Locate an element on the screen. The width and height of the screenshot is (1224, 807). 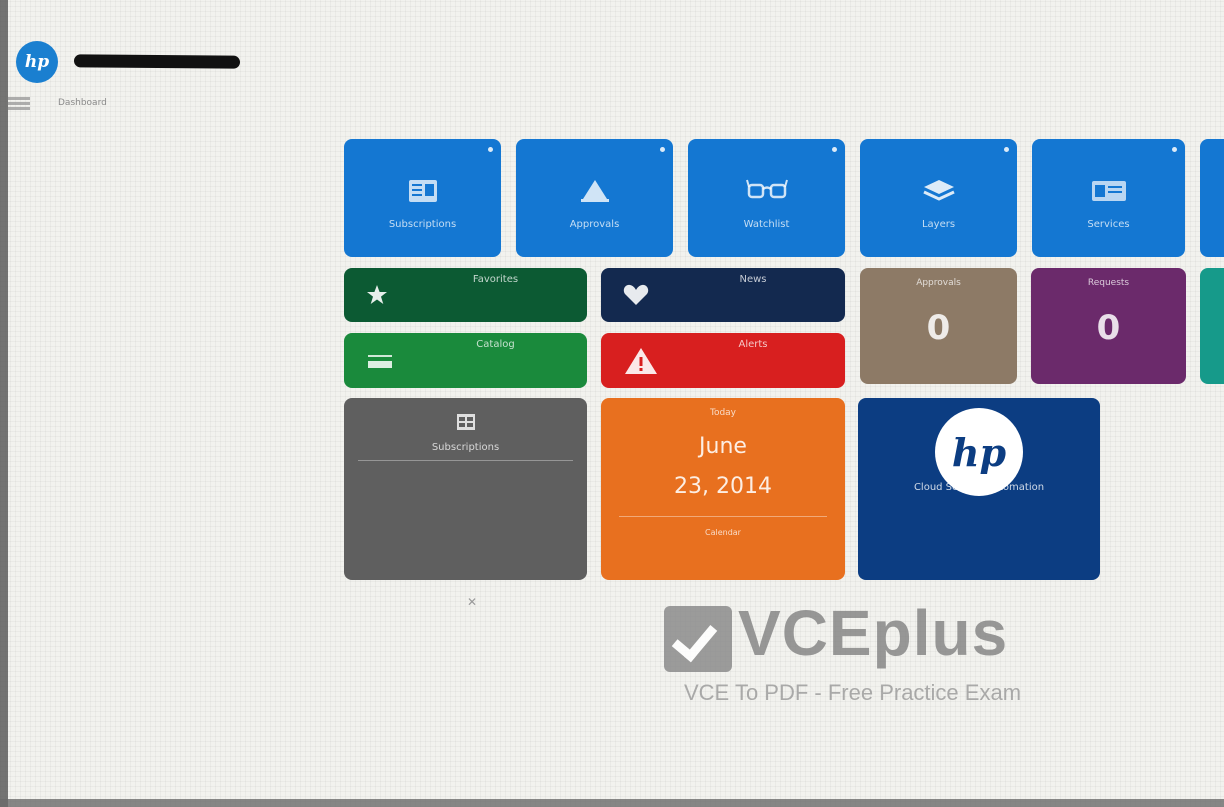
tray-icon is located at coordinates (380, 361).